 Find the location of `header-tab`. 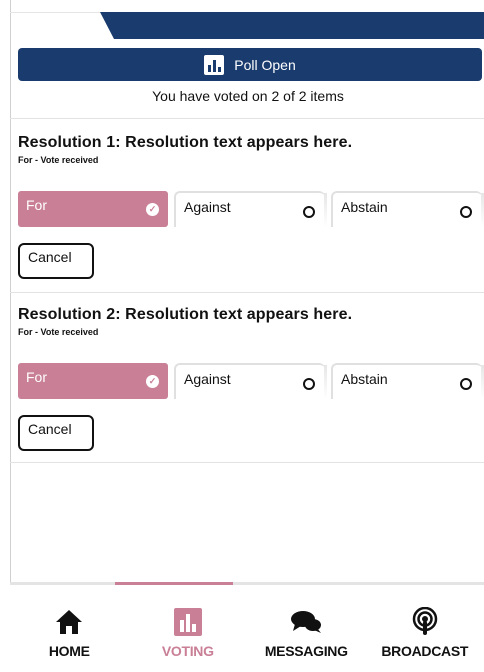

header-tab is located at coordinates (292, 25).